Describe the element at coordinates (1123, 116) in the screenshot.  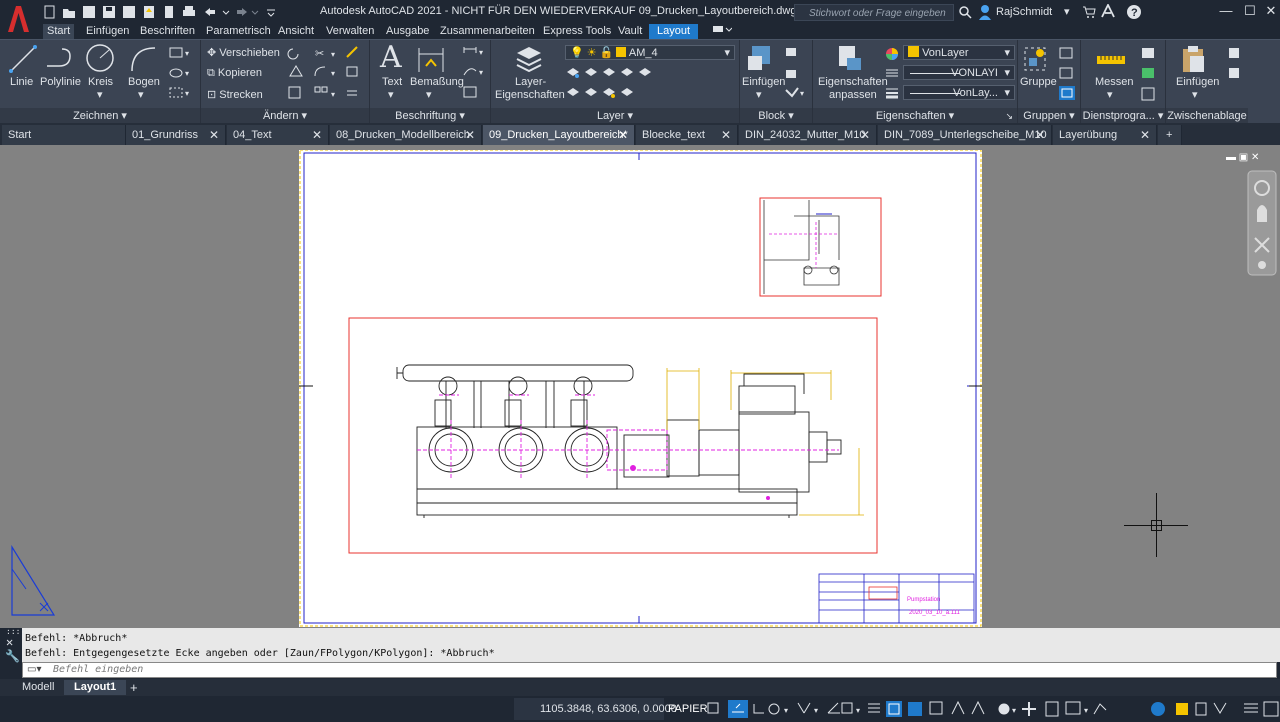
I see `panel-title-dienstprogramme: Dienstprogra... ▾` at that location.